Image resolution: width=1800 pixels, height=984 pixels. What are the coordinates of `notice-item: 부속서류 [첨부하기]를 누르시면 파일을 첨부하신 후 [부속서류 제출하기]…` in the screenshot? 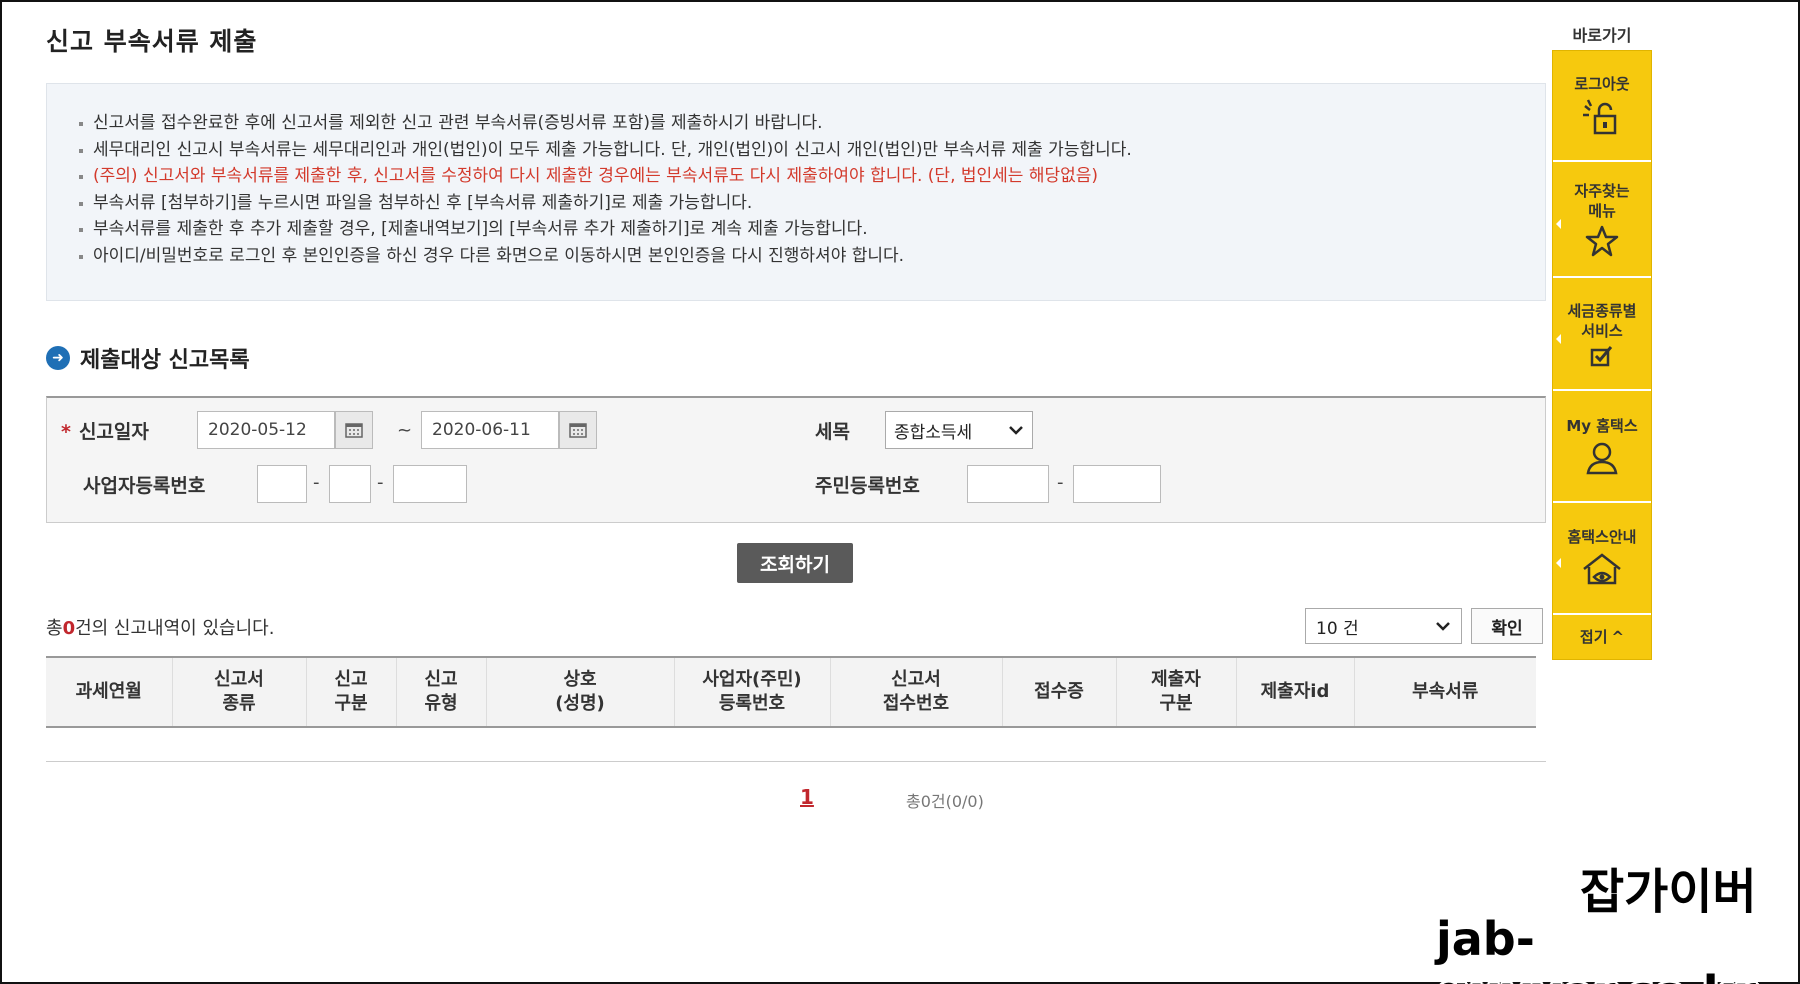 It's located at (796, 203).